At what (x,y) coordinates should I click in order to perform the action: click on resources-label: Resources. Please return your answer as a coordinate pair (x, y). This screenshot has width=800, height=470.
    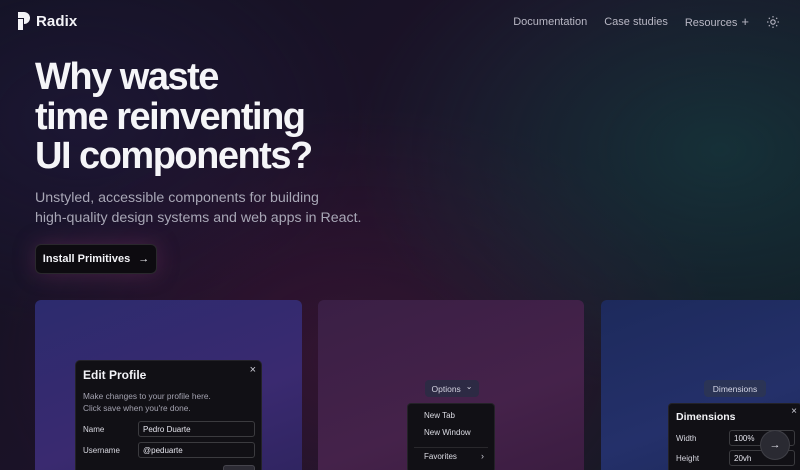
    Looking at the image, I should click on (711, 23).